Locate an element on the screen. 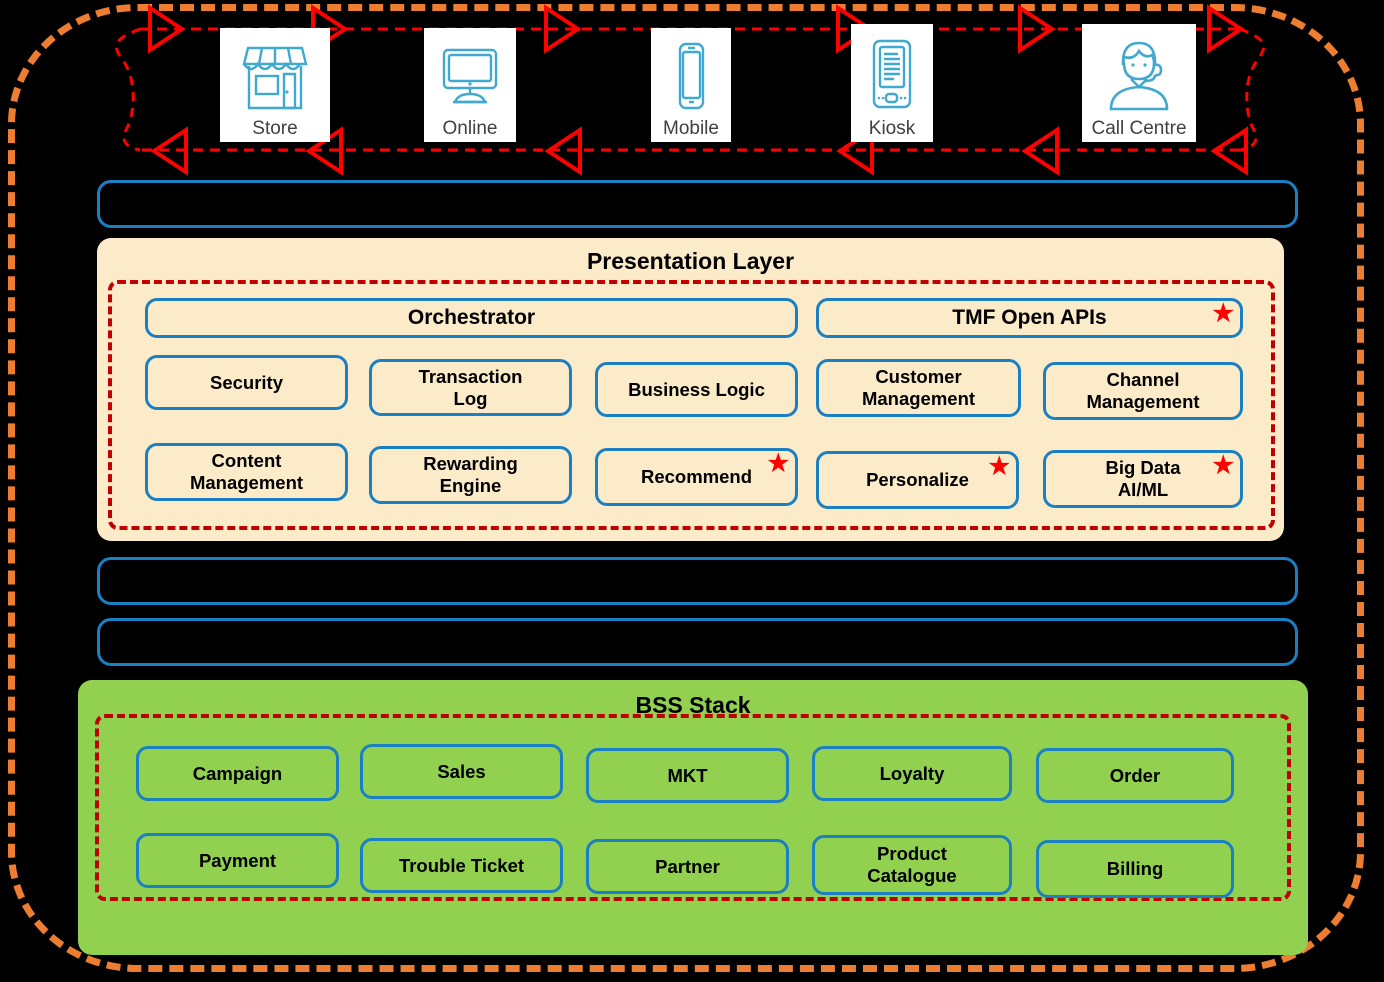 This screenshot has width=1384, height=982. module-product-catalogue: Product Catalogue is located at coordinates (912, 865).